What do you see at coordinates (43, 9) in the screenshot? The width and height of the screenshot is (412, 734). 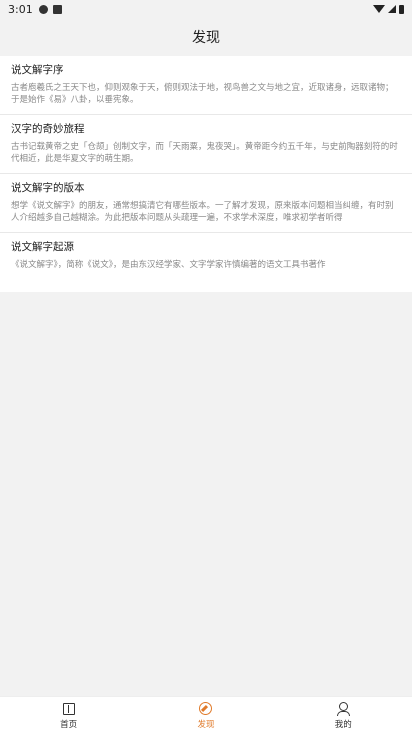 I see `alert-icon` at bounding box center [43, 9].